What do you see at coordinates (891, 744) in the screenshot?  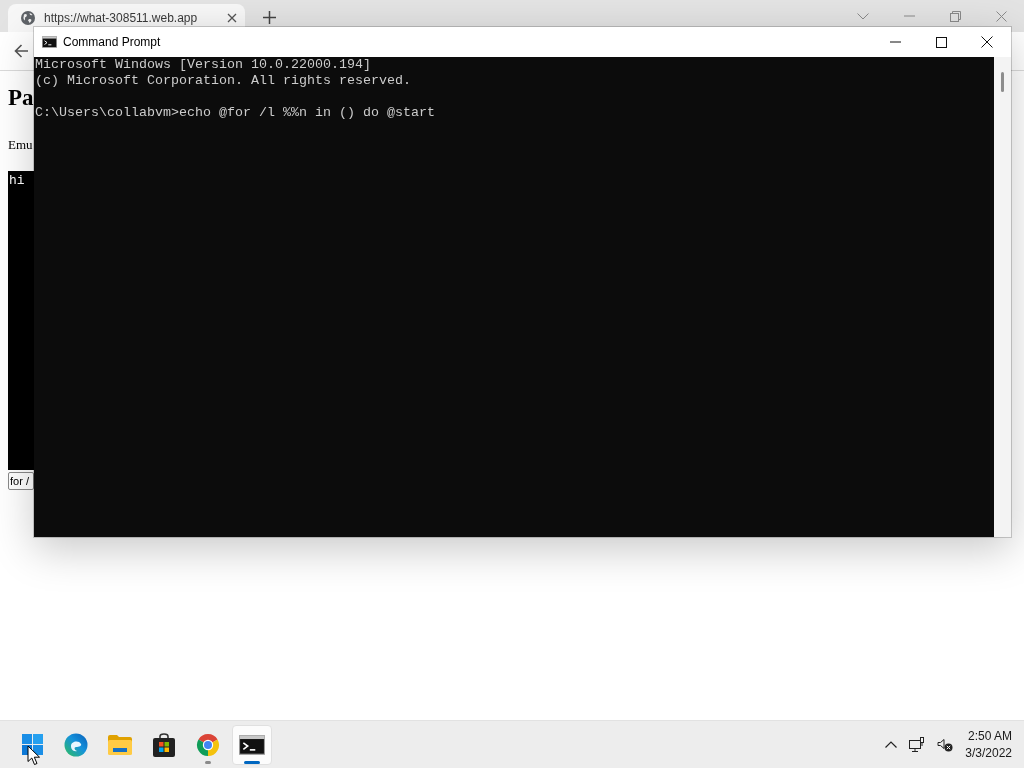 I see `chevron-up-icon` at bounding box center [891, 744].